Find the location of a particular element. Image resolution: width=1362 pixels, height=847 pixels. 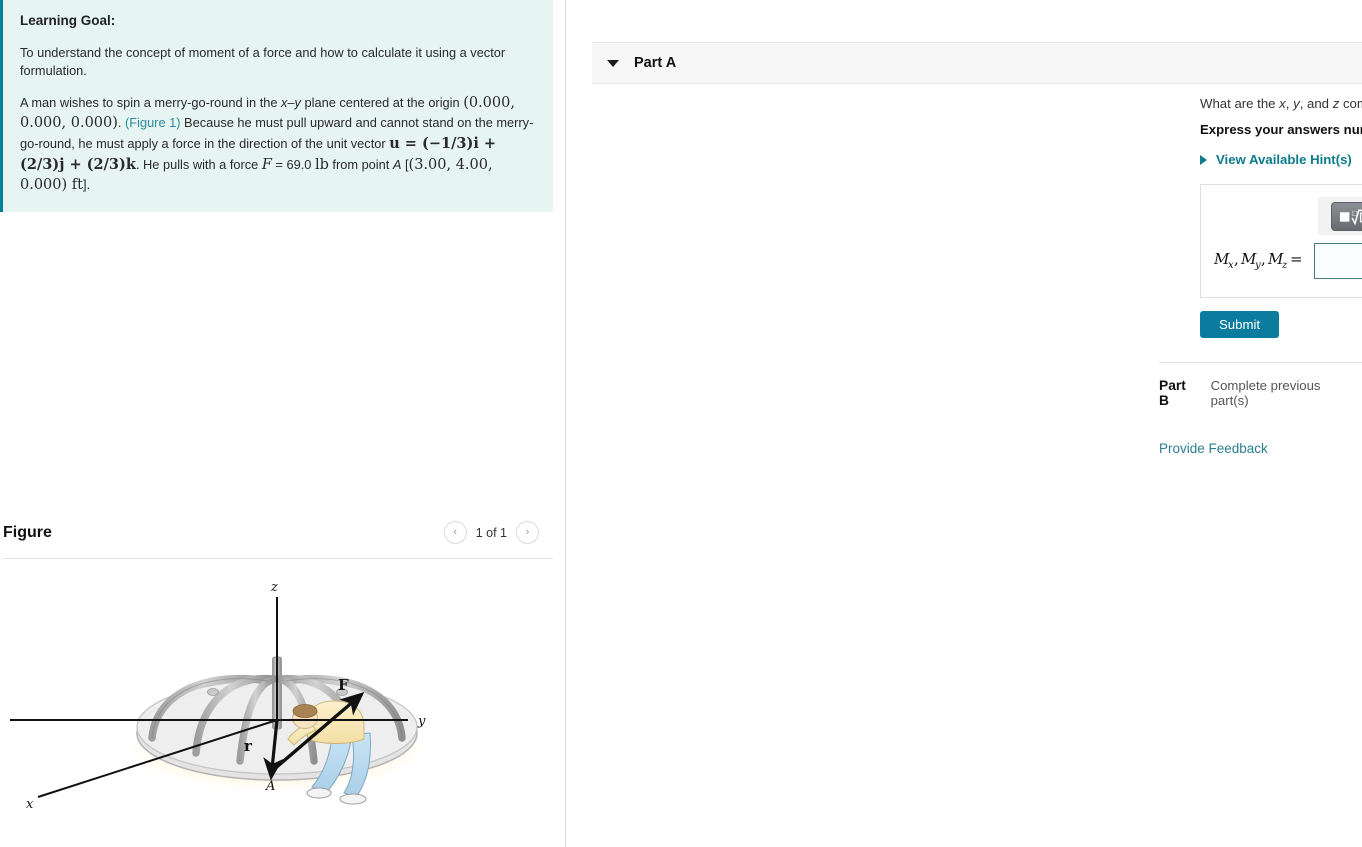

lg-force-unit: lb is located at coordinates (321, 164).